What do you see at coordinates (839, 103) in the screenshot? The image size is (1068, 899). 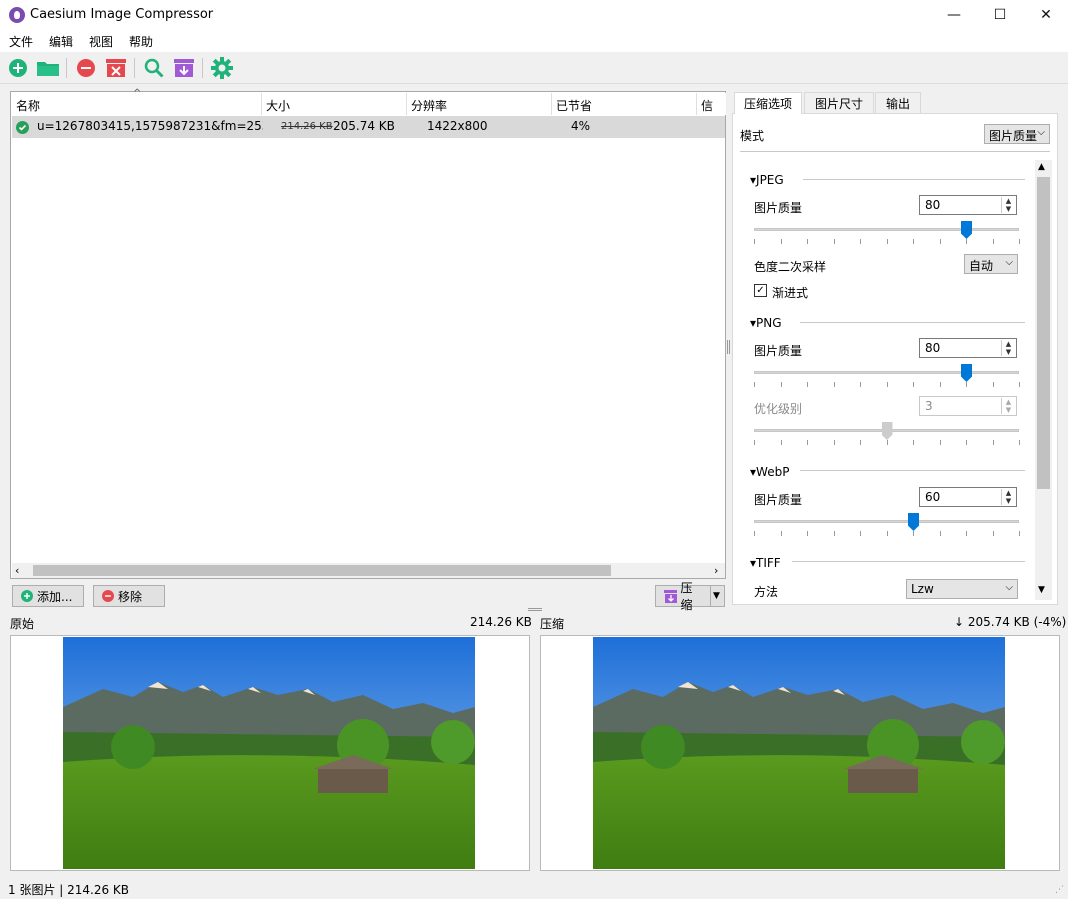 I see `tab-image-size: 图片尺寸` at bounding box center [839, 103].